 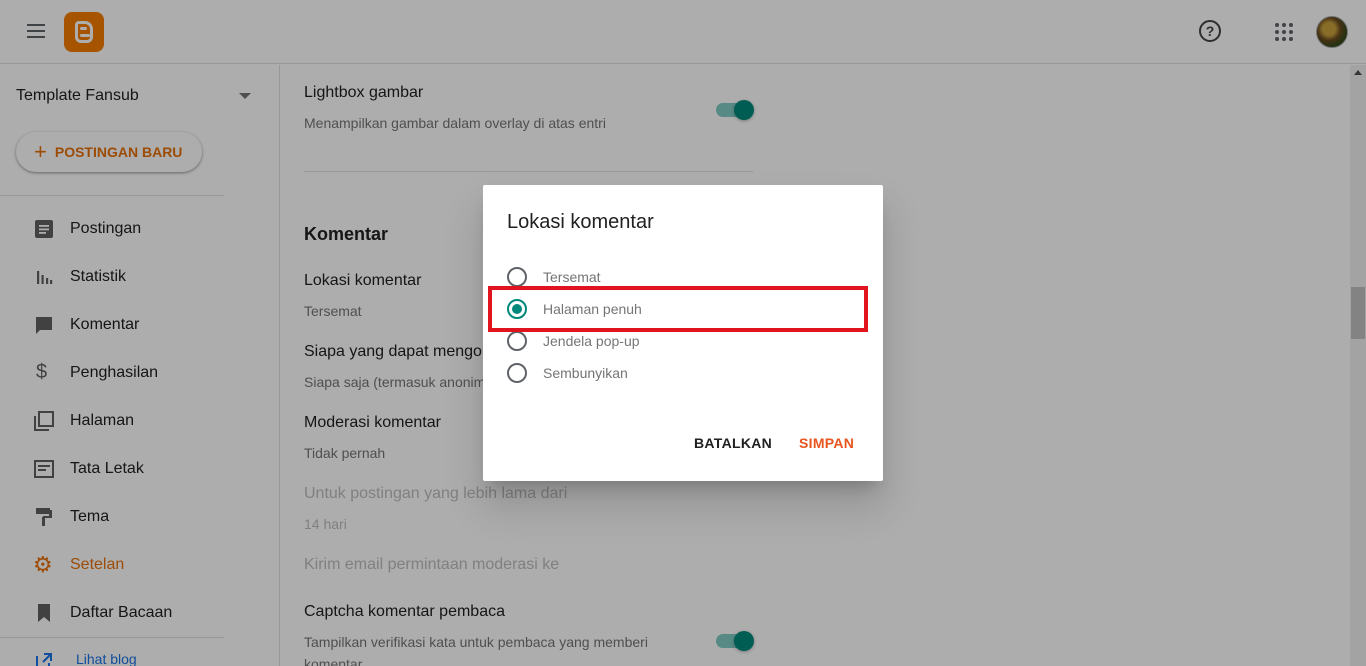 I want to click on save-button: SIMPAN, so click(x=826, y=443).